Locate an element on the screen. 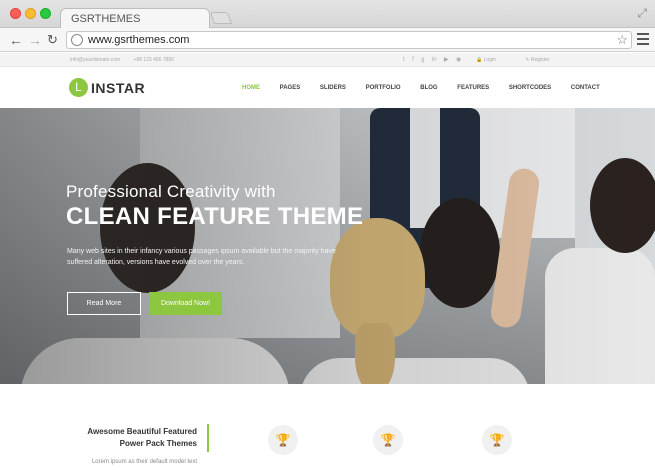 This screenshot has height=470, width=655. fullscreen-icon: ⤢ is located at coordinates (642, 13).